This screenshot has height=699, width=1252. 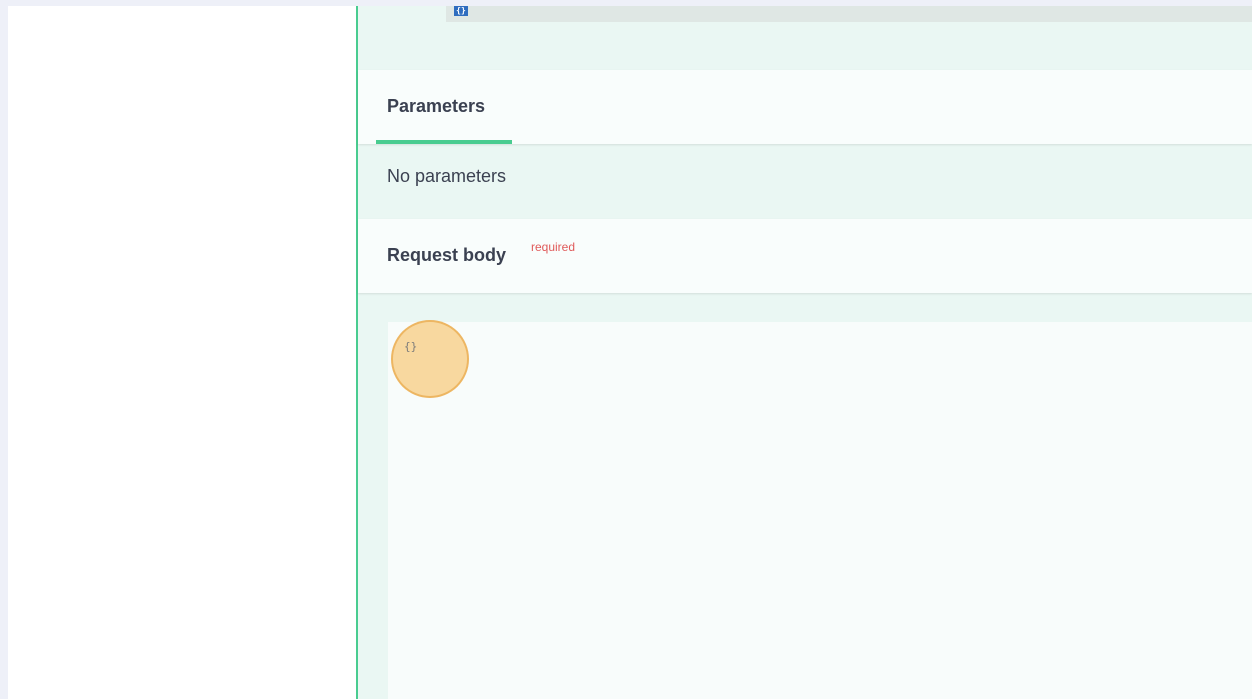 I want to click on tab-parameters: Parameters, so click(x=444, y=107).